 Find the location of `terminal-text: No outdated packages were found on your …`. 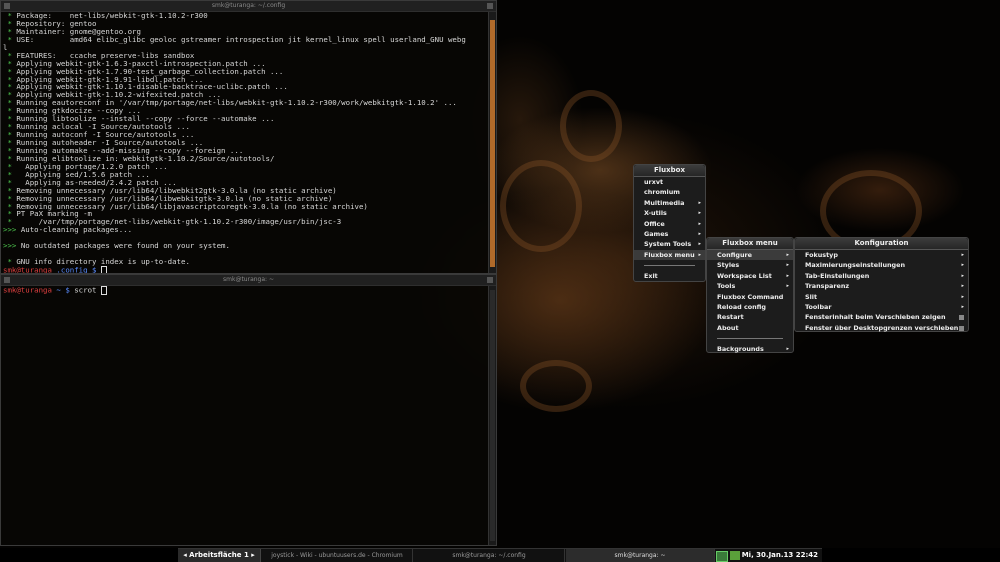

terminal-text: No outdated packages were found on your … is located at coordinates (125, 246).